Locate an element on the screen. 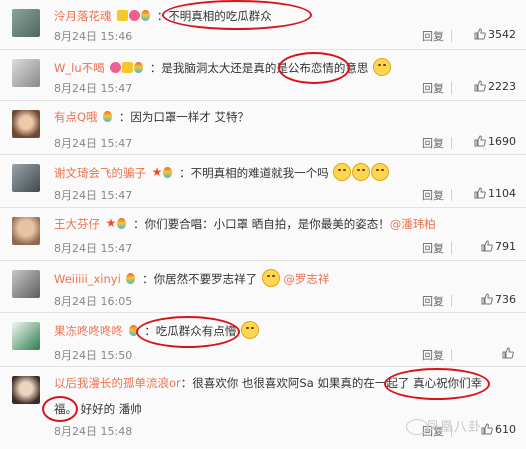  timestamp: 8月24日 15:46 is located at coordinates (93, 36).